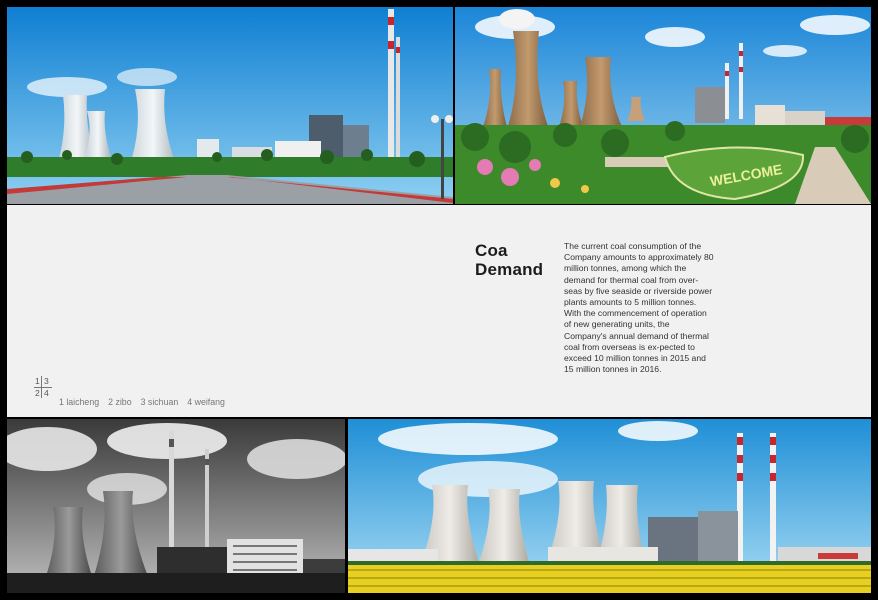 This screenshot has width=878, height=600. I want to click on photo-captions: 1 laicheng 2 zibo 3 sichuan 4 weifang, so click(142, 402).